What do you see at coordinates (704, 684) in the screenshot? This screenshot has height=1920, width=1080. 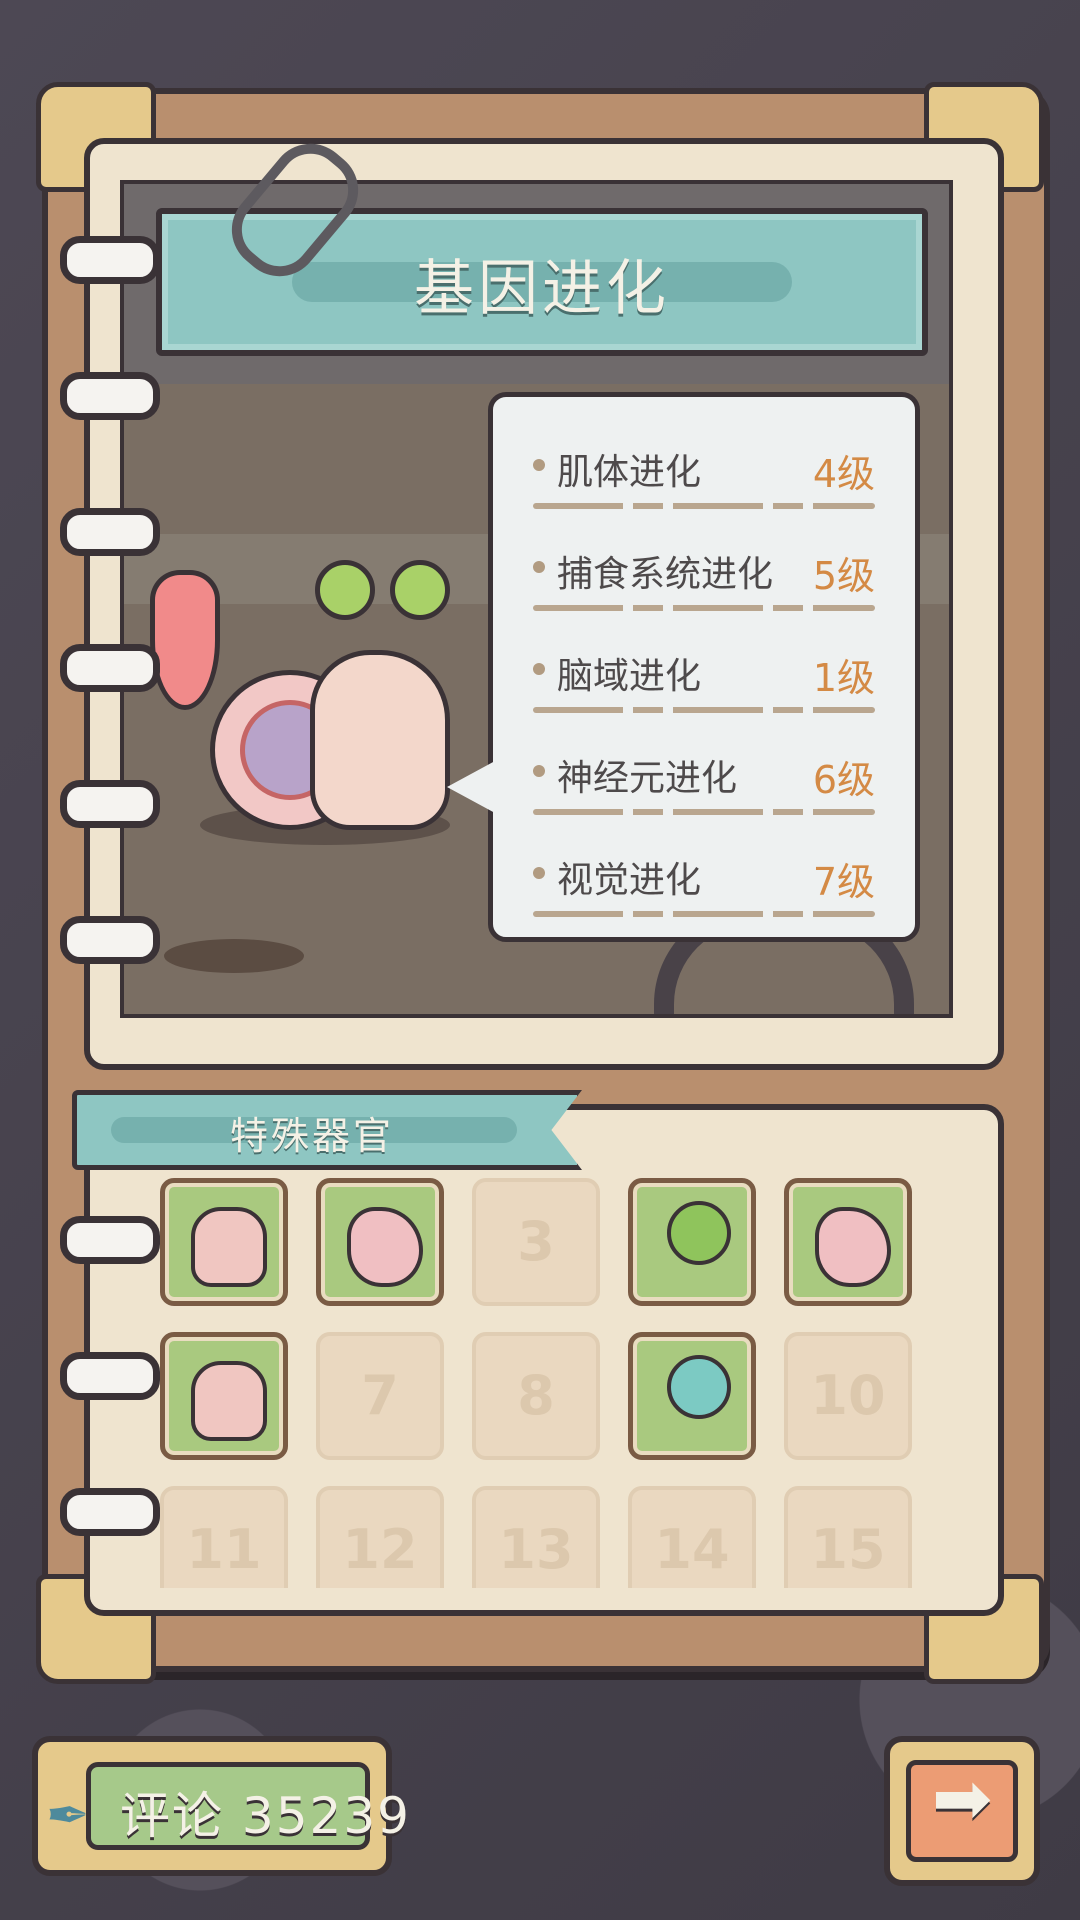 I see `stat-row: 脑域进化 1级` at bounding box center [704, 684].